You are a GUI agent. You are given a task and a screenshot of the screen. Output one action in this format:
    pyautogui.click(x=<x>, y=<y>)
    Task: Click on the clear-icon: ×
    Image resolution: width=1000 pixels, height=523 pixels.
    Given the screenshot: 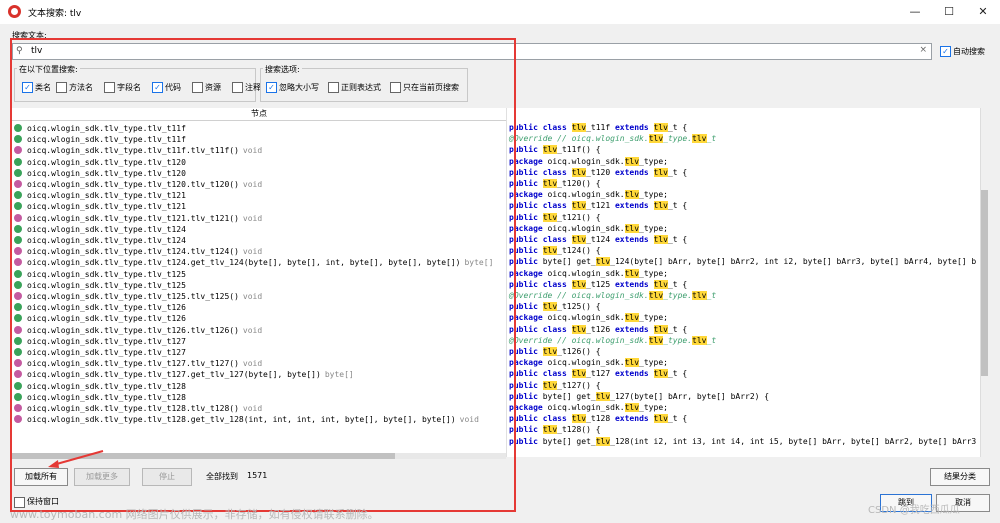 What is the action you would take?
    pyautogui.click(x=923, y=50)
    